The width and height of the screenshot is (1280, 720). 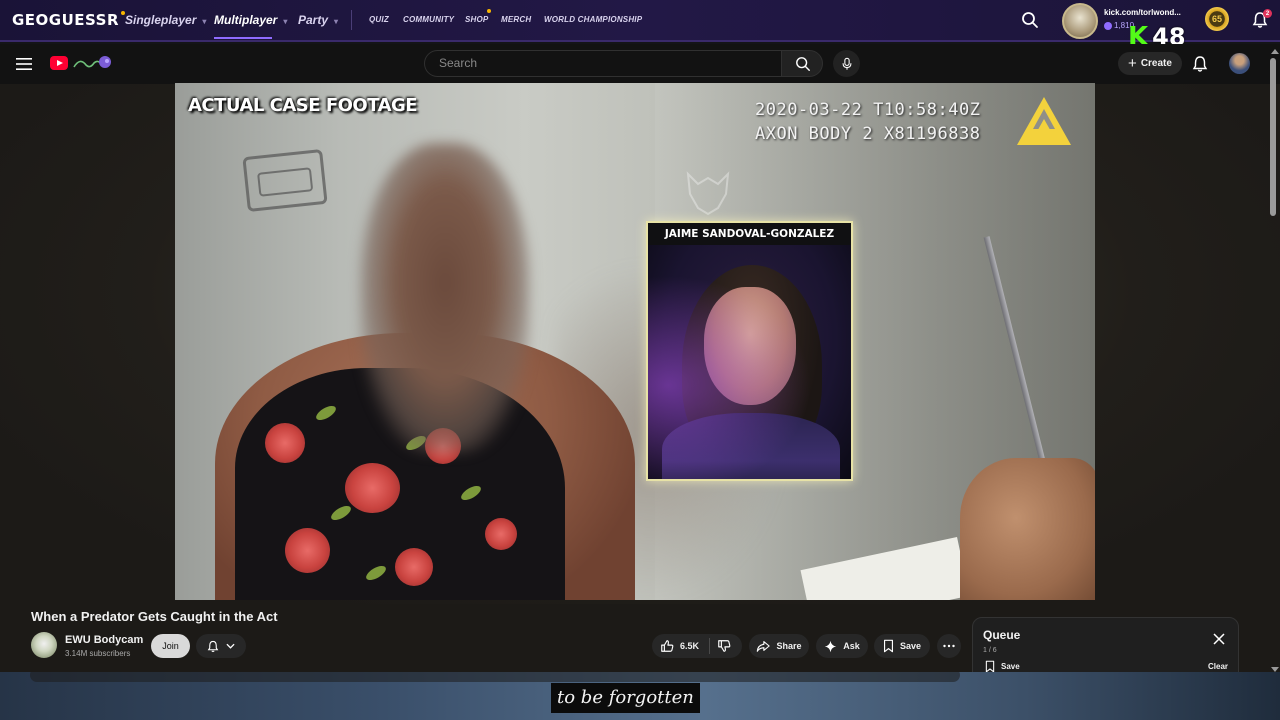 I want to click on shop-new-dot, so click(x=489, y=11).